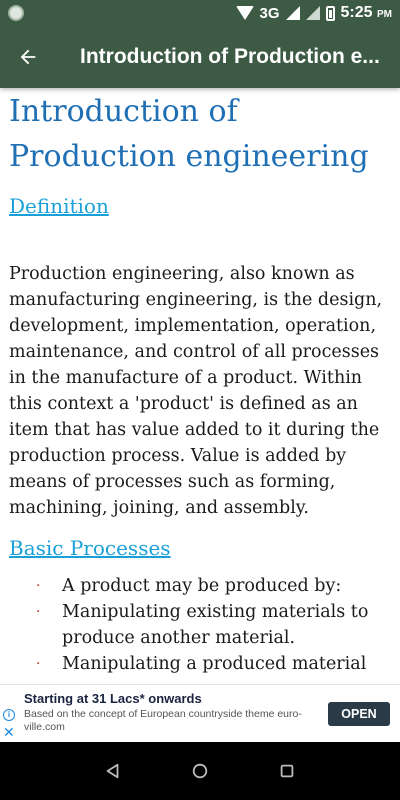  Describe the element at coordinates (189, 134) in the screenshot. I see `page-title: Introduction of Production engineering` at that location.